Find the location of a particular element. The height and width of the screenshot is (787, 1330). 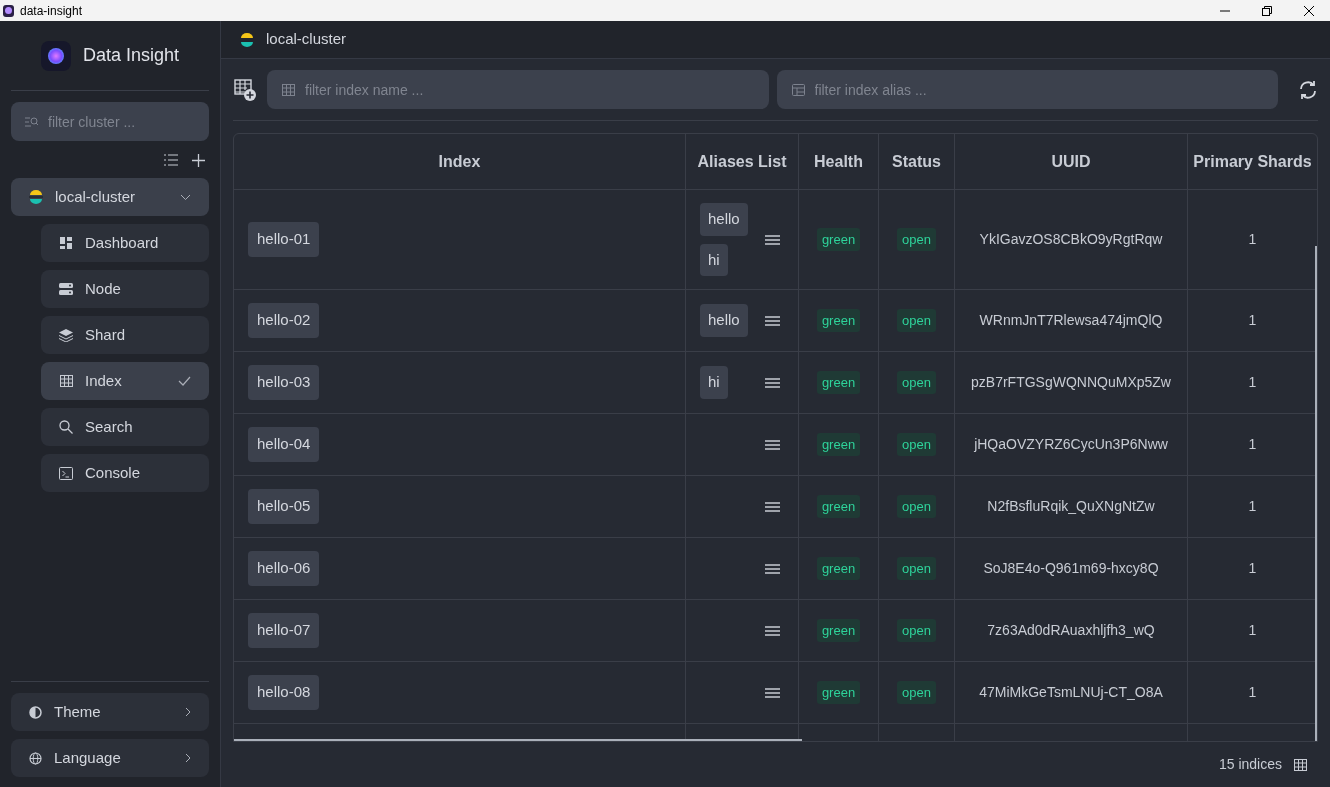

nav-item: Dashboard is located at coordinates (125, 243).